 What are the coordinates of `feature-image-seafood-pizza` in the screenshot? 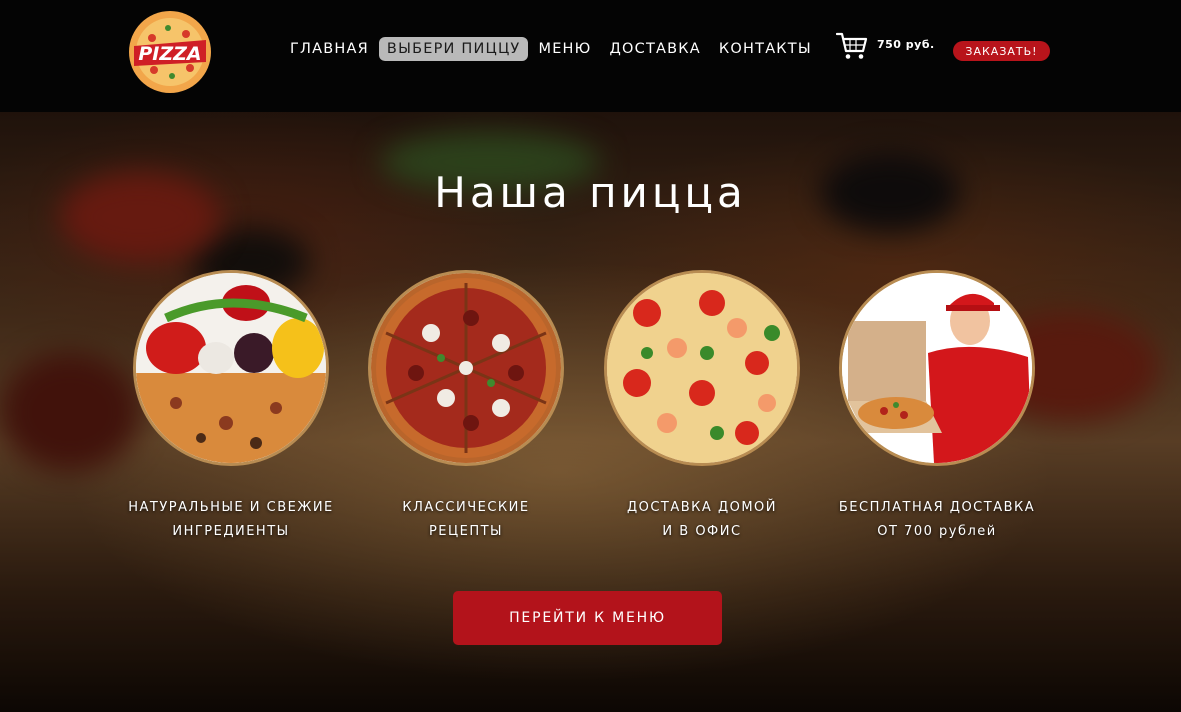 It's located at (702, 368).